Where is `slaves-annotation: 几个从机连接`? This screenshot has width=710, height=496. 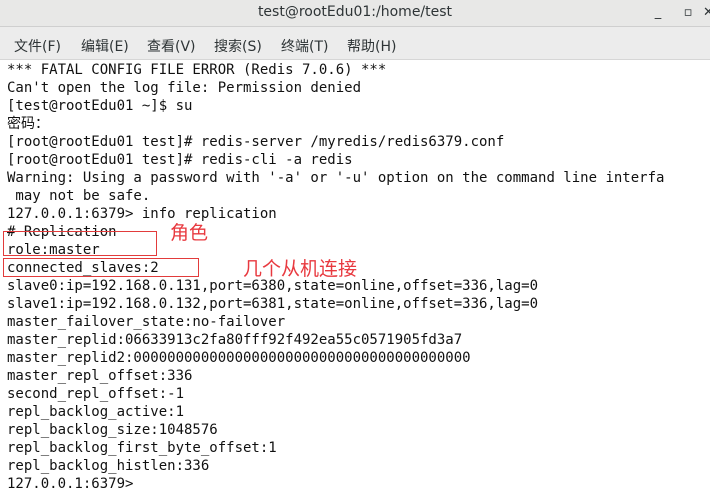
slaves-annotation: 几个从机连接 is located at coordinates (300, 269).